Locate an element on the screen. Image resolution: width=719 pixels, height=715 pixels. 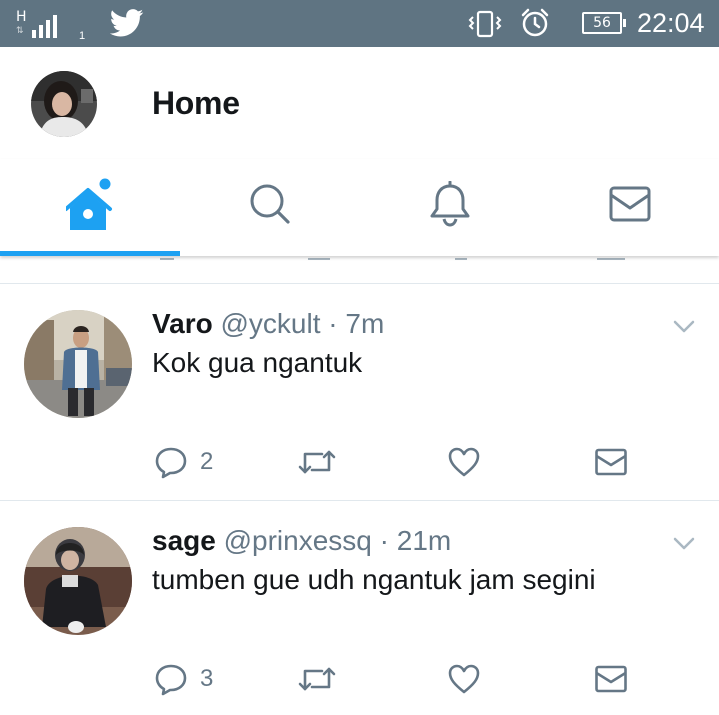
home-icon is located at coordinates (89, 204).